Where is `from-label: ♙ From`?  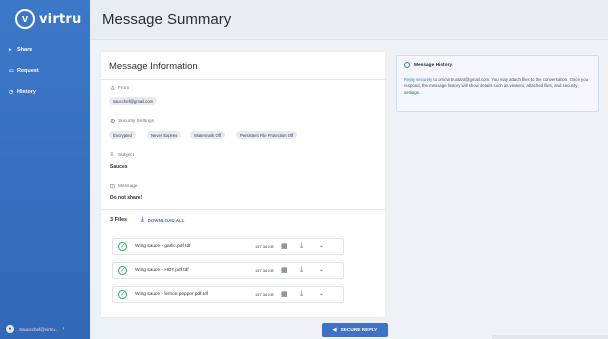
from-label: ♙ From is located at coordinates (120, 89).